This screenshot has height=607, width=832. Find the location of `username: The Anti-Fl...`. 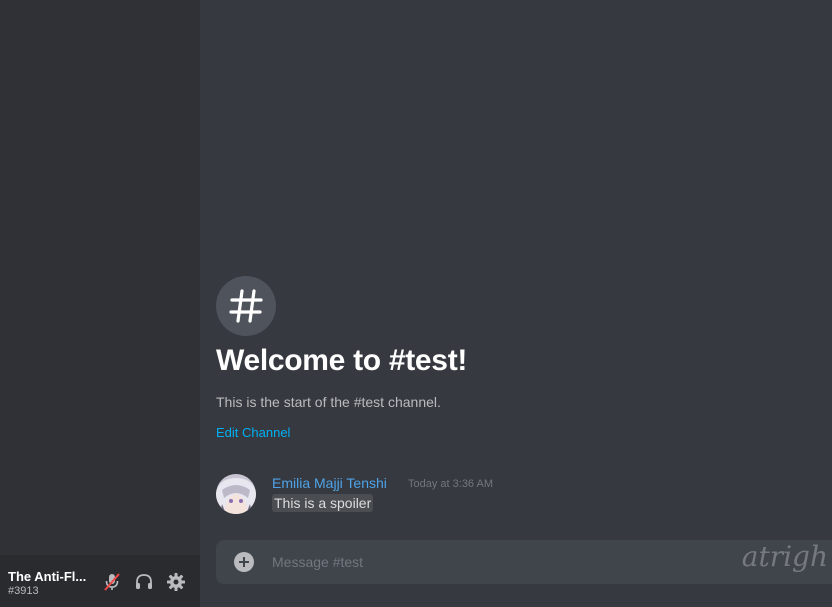

username: The Anti-Fl... is located at coordinates (50, 576).